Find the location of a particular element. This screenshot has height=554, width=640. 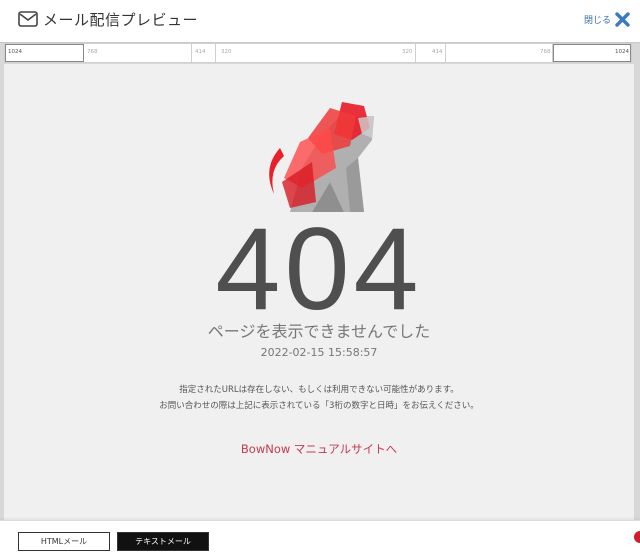

manual-site-link: BowNow マニュアルサイトへ is located at coordinates (319, 449).